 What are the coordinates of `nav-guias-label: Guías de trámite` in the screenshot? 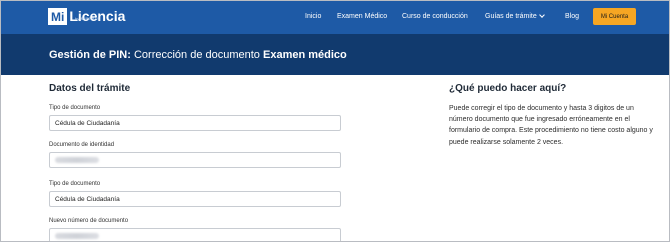 It's located at (511, 16).